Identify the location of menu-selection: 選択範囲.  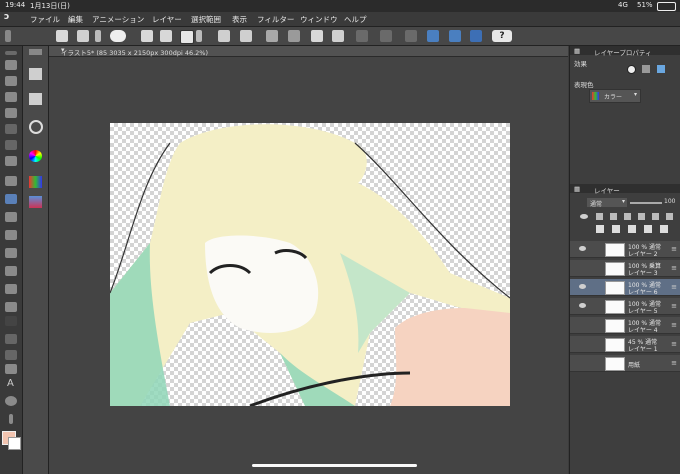
(206, 19).